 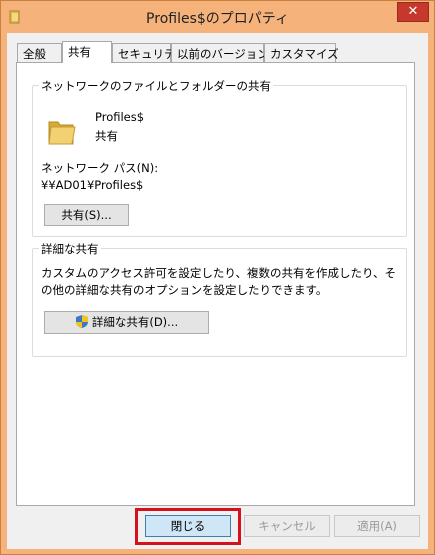 What do you see at coordinates (100, 168) in the screenshot?
I see `network-path-label: ネットワーク パス(N):` at bounding box center [100, 168].